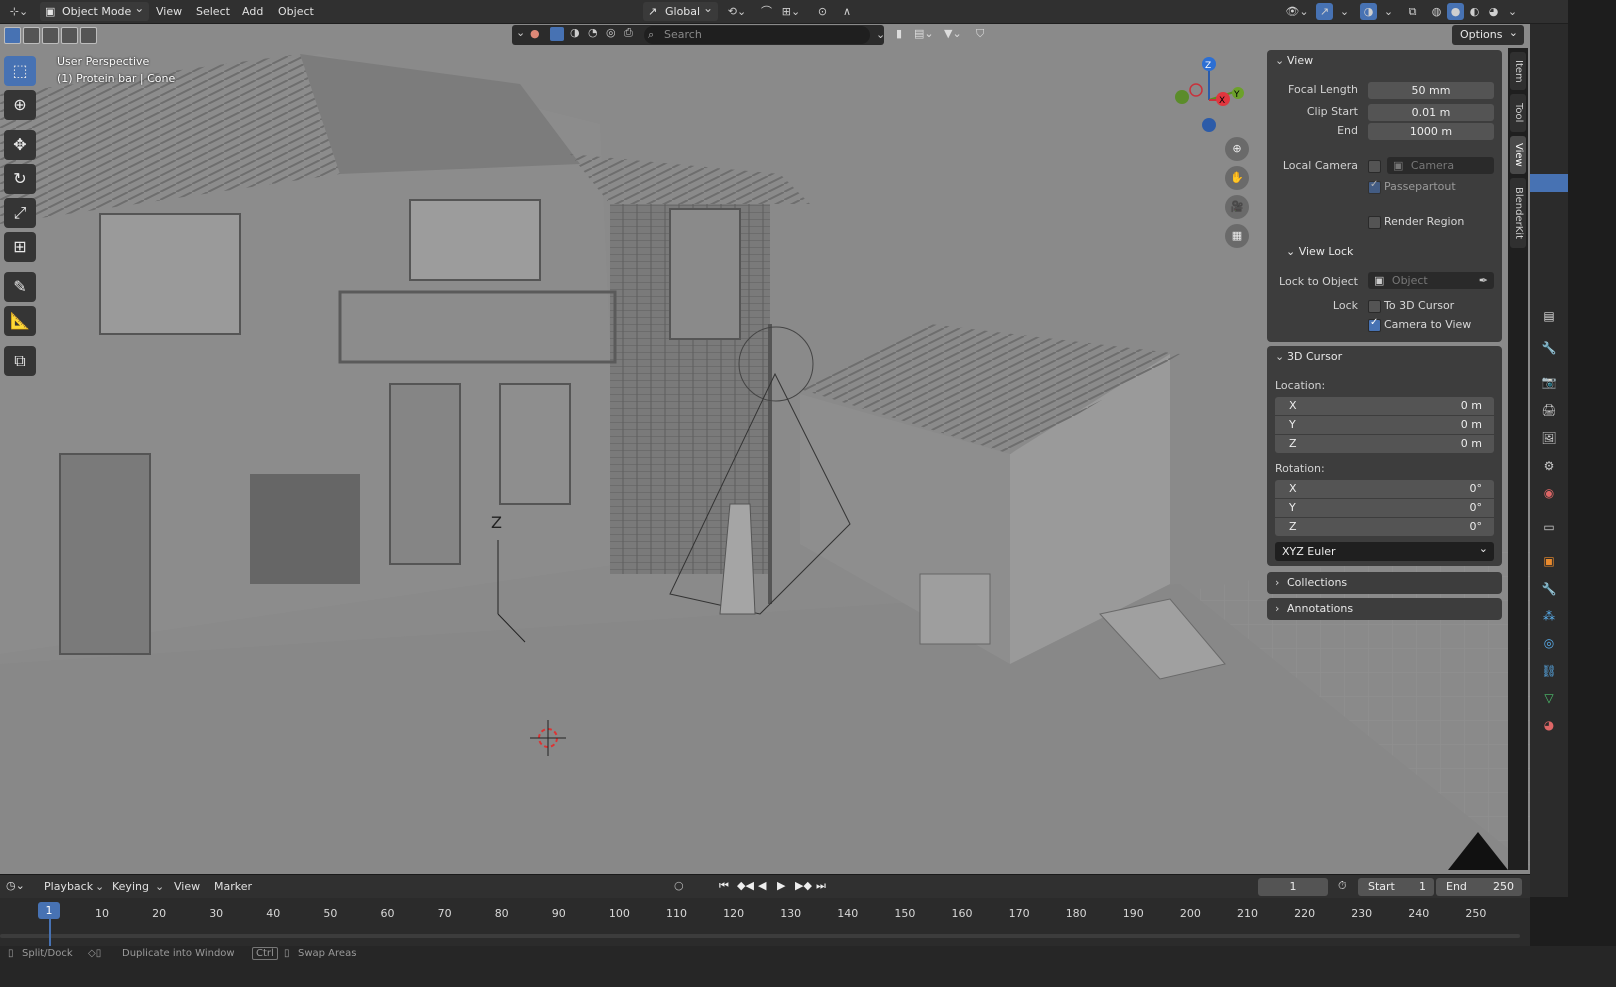  What do you see at coordinates (822, 11) in the screenshot?
I see `proportional-edit-icon: ⊙` at bounding box center [822, 11].